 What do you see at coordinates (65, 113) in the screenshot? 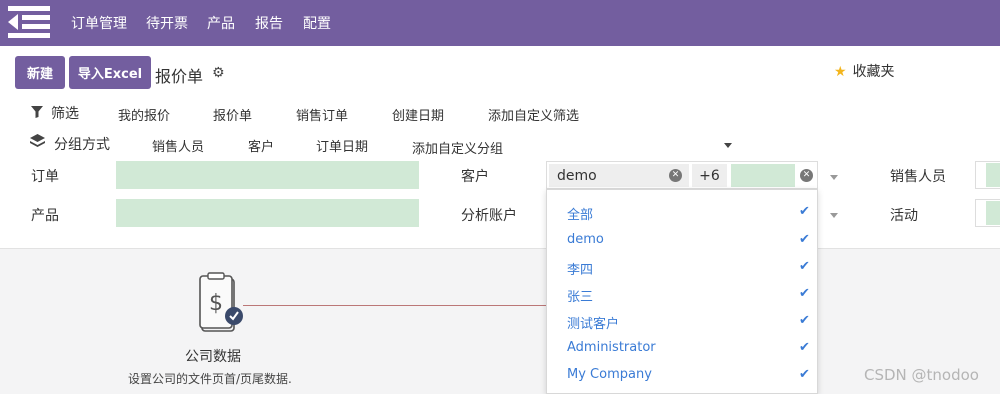
I see `filter-section-head: 筛选` at bounding box center [65, 113].